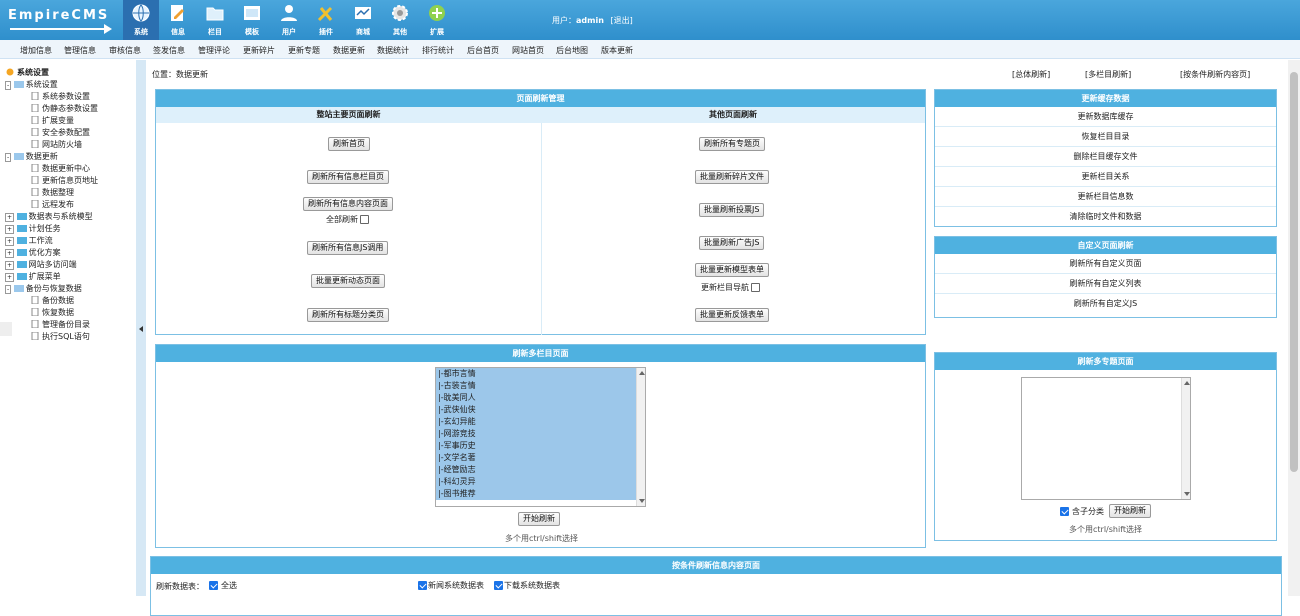  I want to click on refresh-custom-lists-link: 刷新所有自定义列表, so click(1105, 284).